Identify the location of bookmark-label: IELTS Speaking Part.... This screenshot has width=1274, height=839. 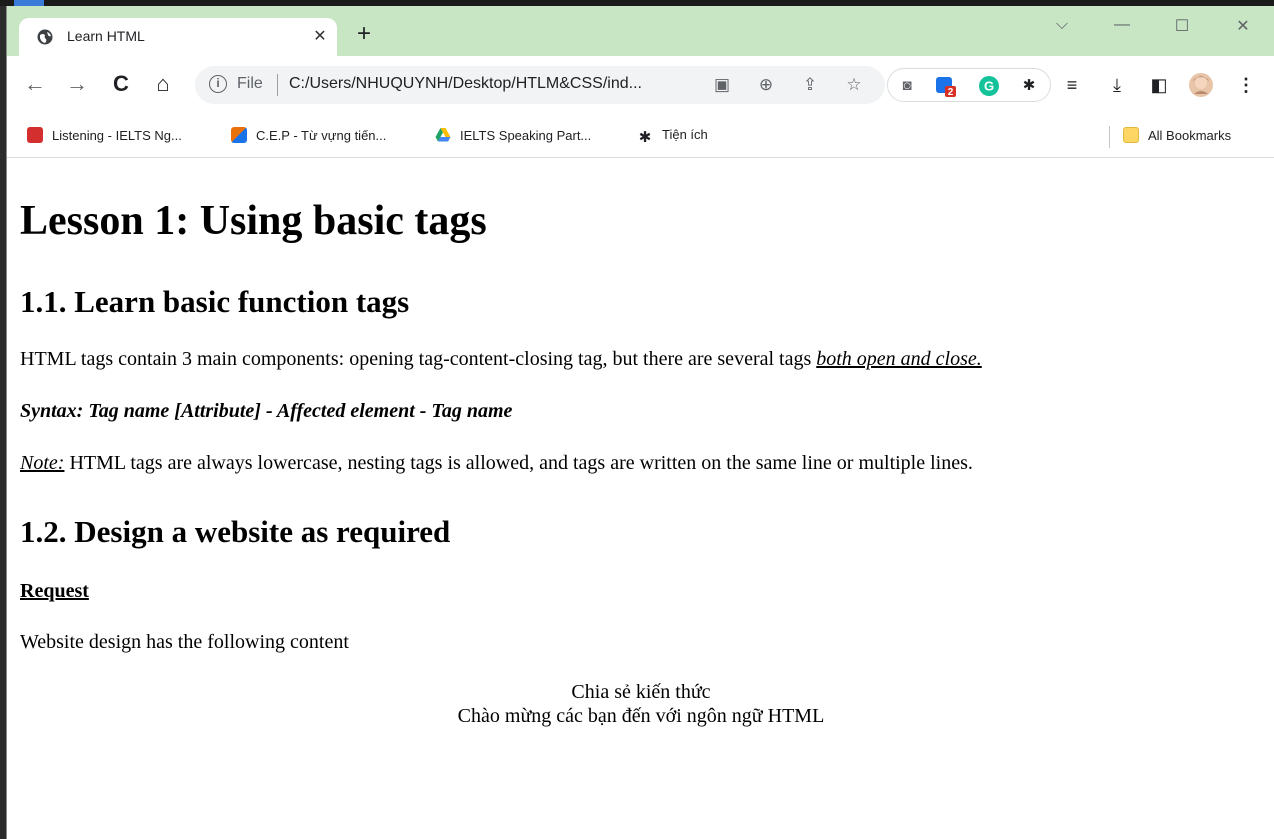
(526, 135).